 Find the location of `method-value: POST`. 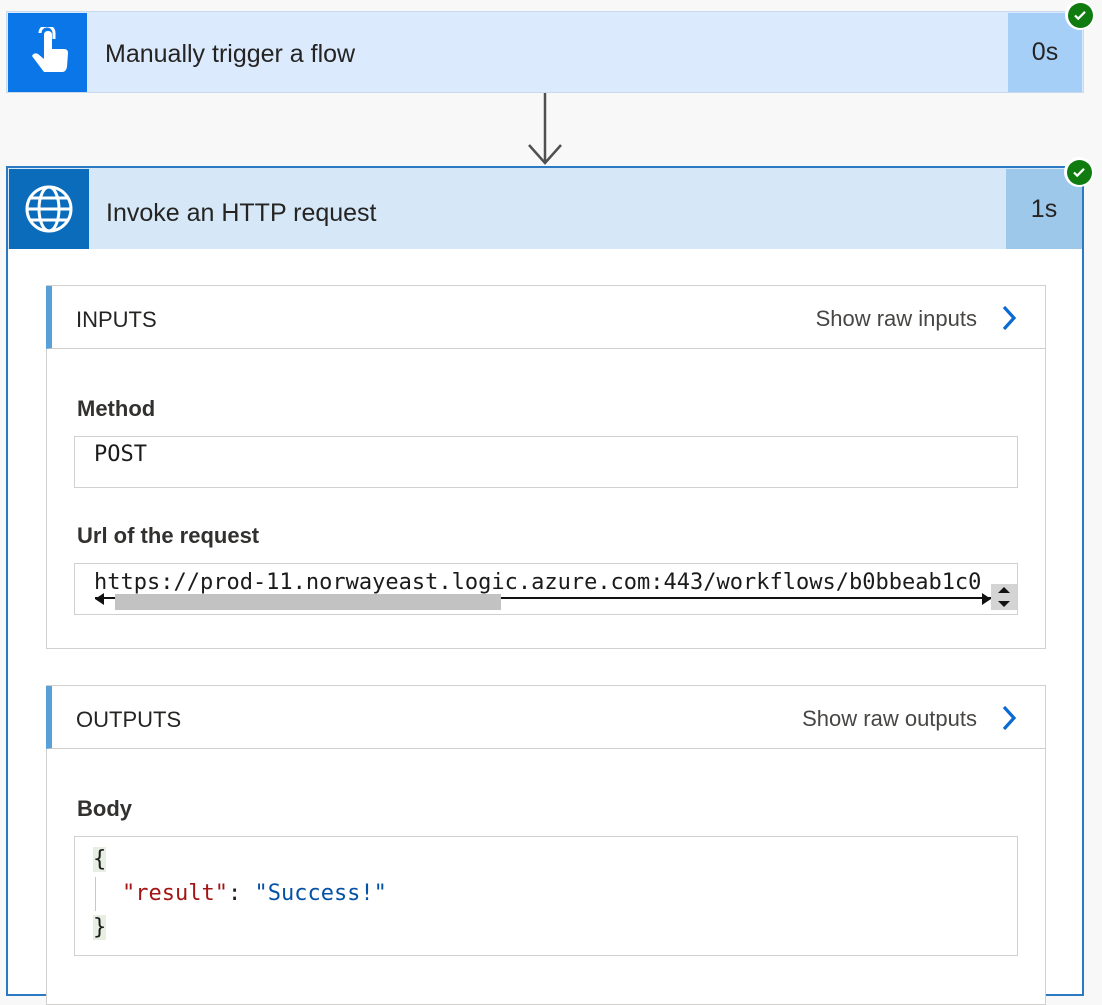

method-value: POST is located at coordinates (120, 454).